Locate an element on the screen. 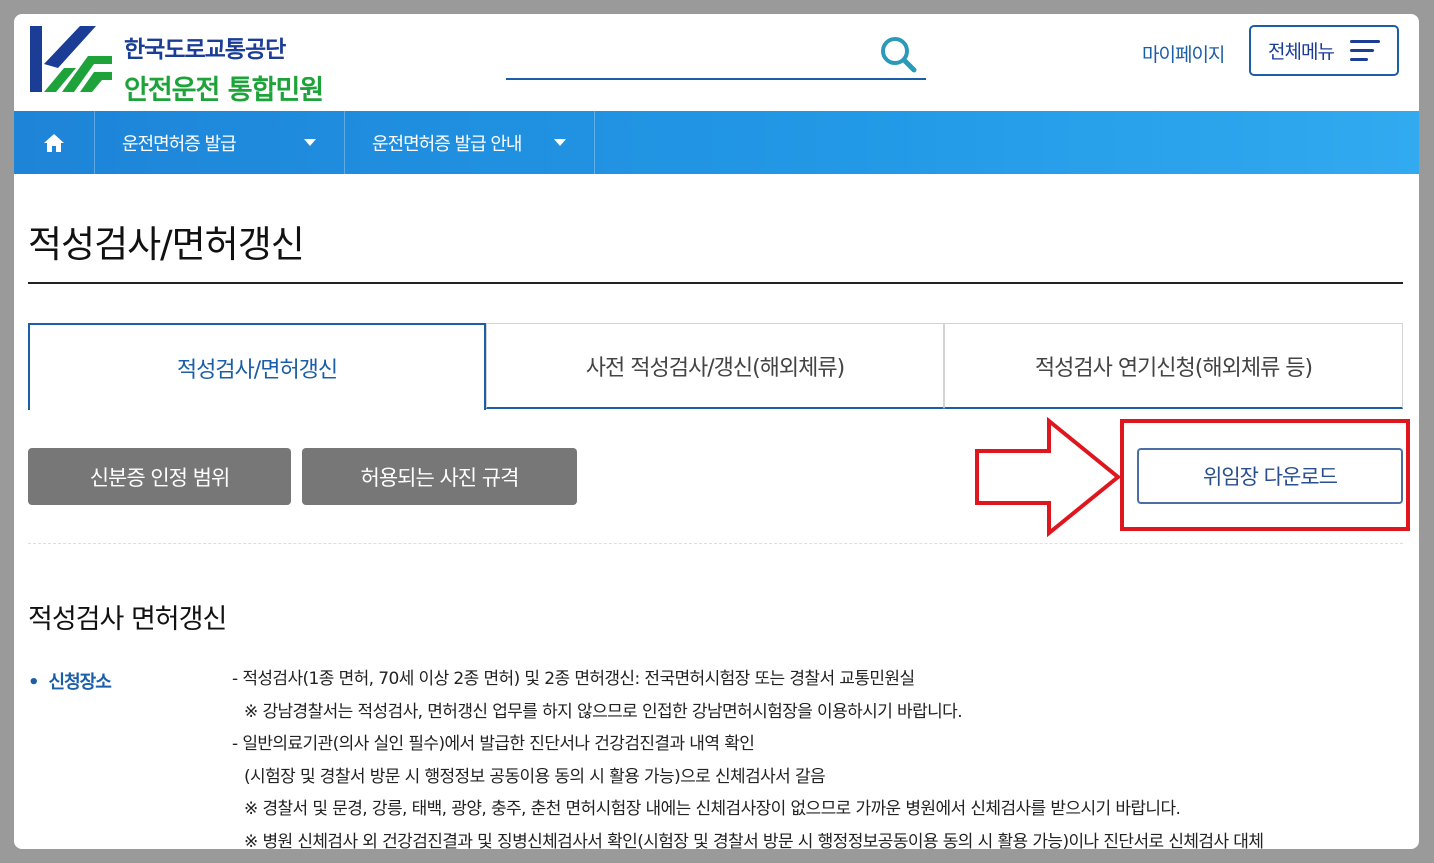  koroad-logo-icon is located at coordinates (71, 59).